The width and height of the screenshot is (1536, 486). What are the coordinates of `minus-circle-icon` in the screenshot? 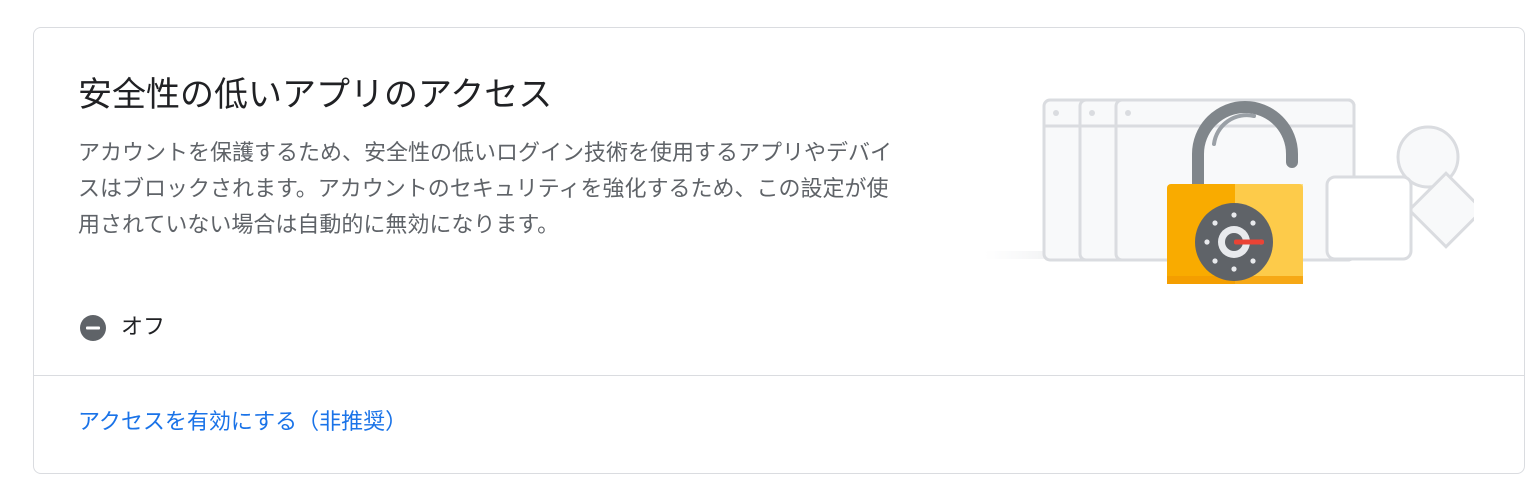 It's located at (93, 328).